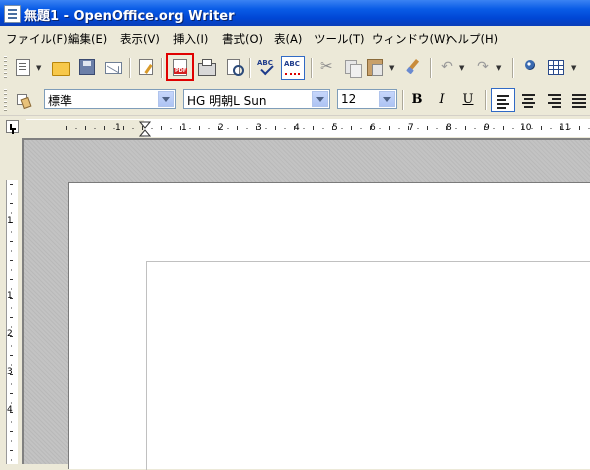 The image size is (590, 470). Describe the element at coordinates (295, 13) in the screenshot. I see `title-bar: 無題1 - OpenOffice.org Writer` at that location.